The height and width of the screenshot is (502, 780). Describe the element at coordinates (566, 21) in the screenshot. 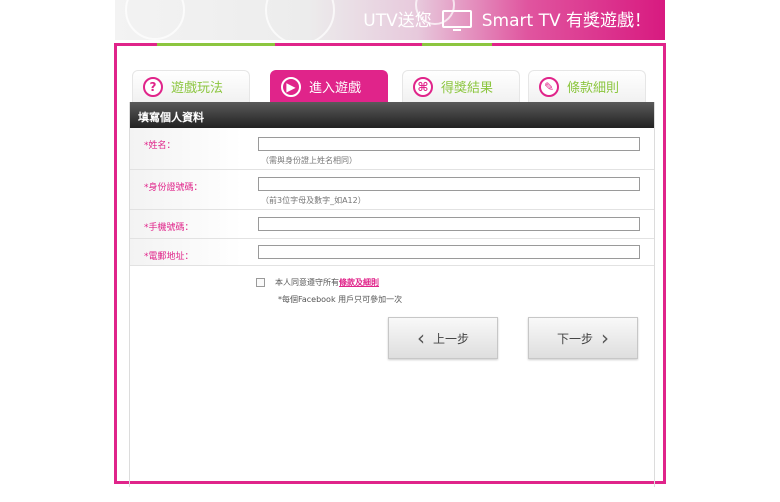

I see `banner-product: Smart TV 有獎遊戲！` at that location.